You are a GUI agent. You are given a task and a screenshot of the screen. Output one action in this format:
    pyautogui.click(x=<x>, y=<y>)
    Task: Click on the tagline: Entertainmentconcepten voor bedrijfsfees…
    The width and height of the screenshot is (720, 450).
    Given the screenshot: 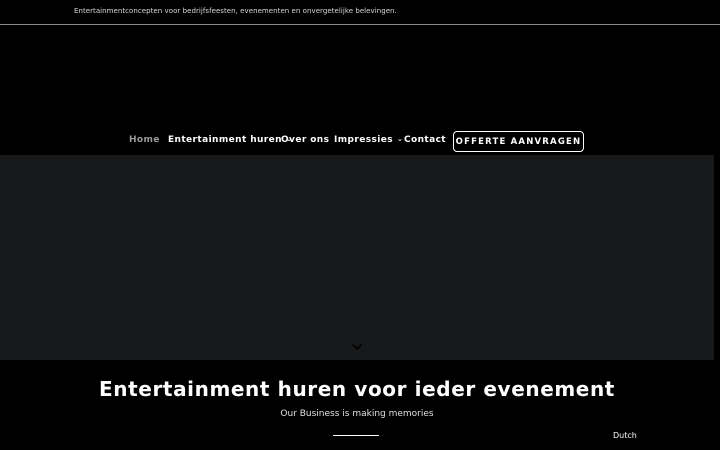 What is the action you would take?
    pyautogui.click(x=235, y=11)
    